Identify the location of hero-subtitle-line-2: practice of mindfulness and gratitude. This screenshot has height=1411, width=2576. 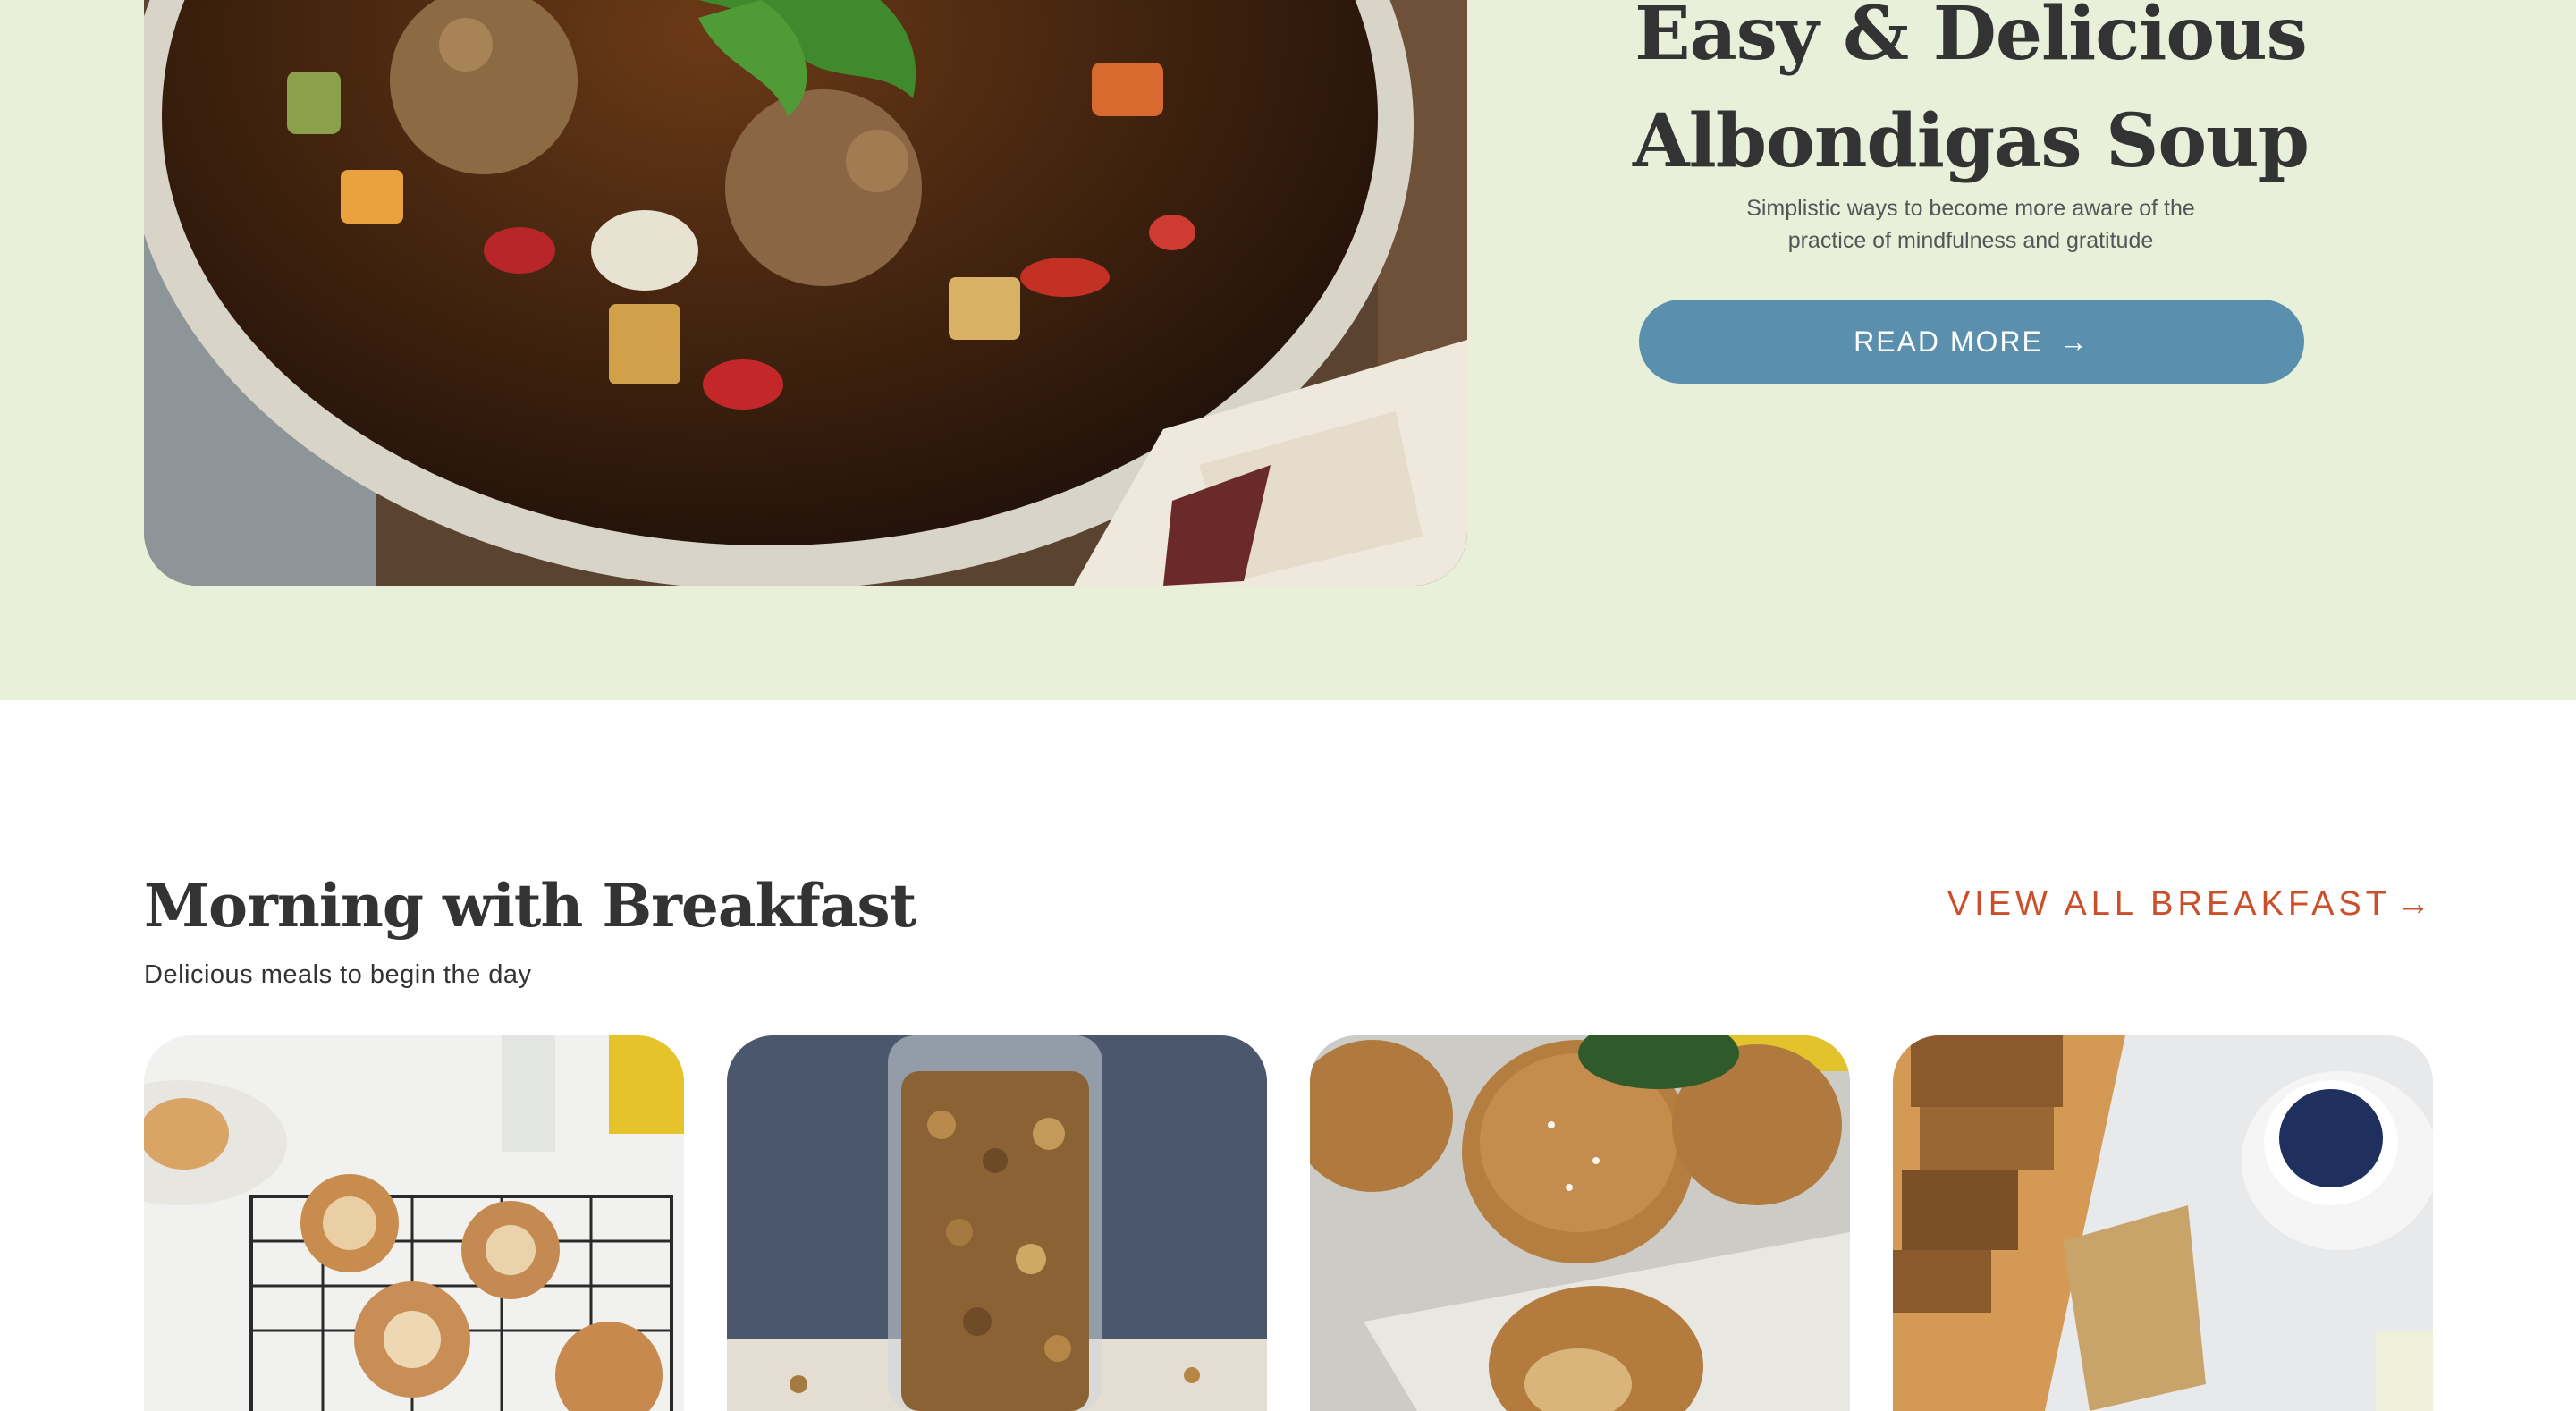
(1970, 241).